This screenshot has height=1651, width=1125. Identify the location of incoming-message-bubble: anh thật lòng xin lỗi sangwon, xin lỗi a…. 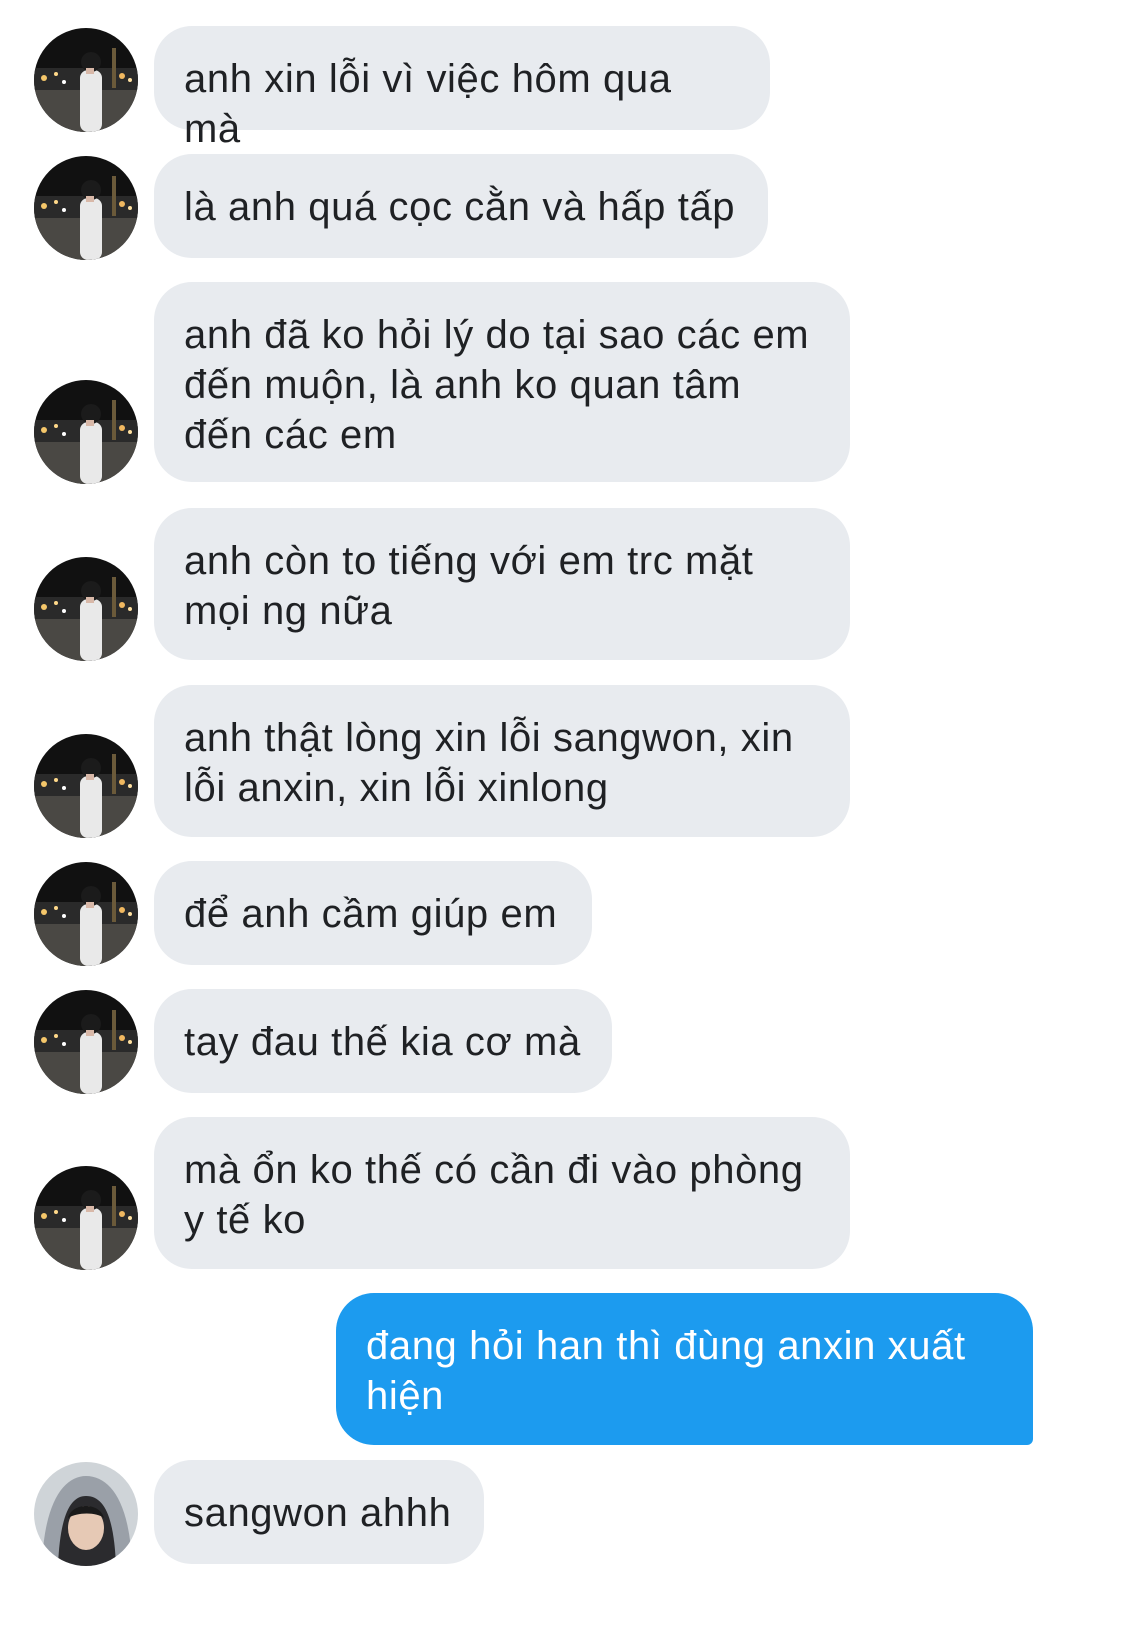
(502, 761).